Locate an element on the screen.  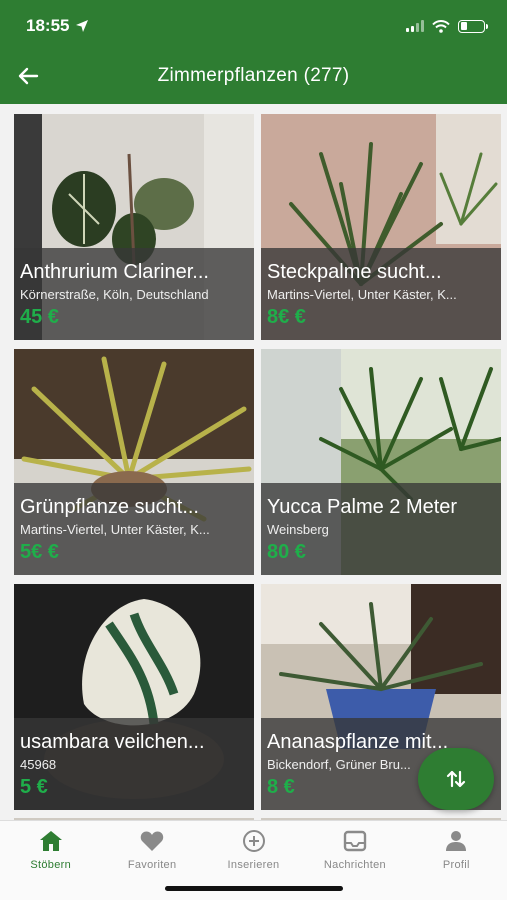
sort-button is located at coordinates (456, 779).